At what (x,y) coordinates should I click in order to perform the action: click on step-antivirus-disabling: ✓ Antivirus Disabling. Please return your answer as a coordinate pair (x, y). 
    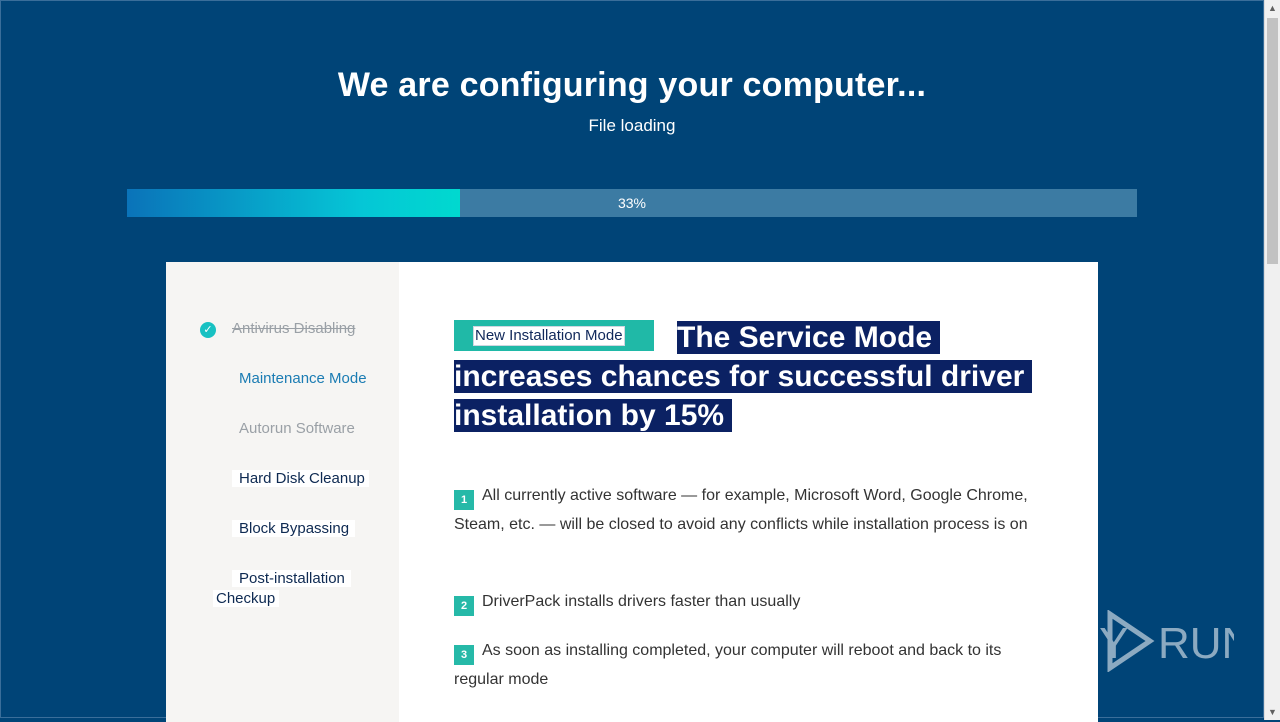
    Looking at the image, I should click on (279, 329).